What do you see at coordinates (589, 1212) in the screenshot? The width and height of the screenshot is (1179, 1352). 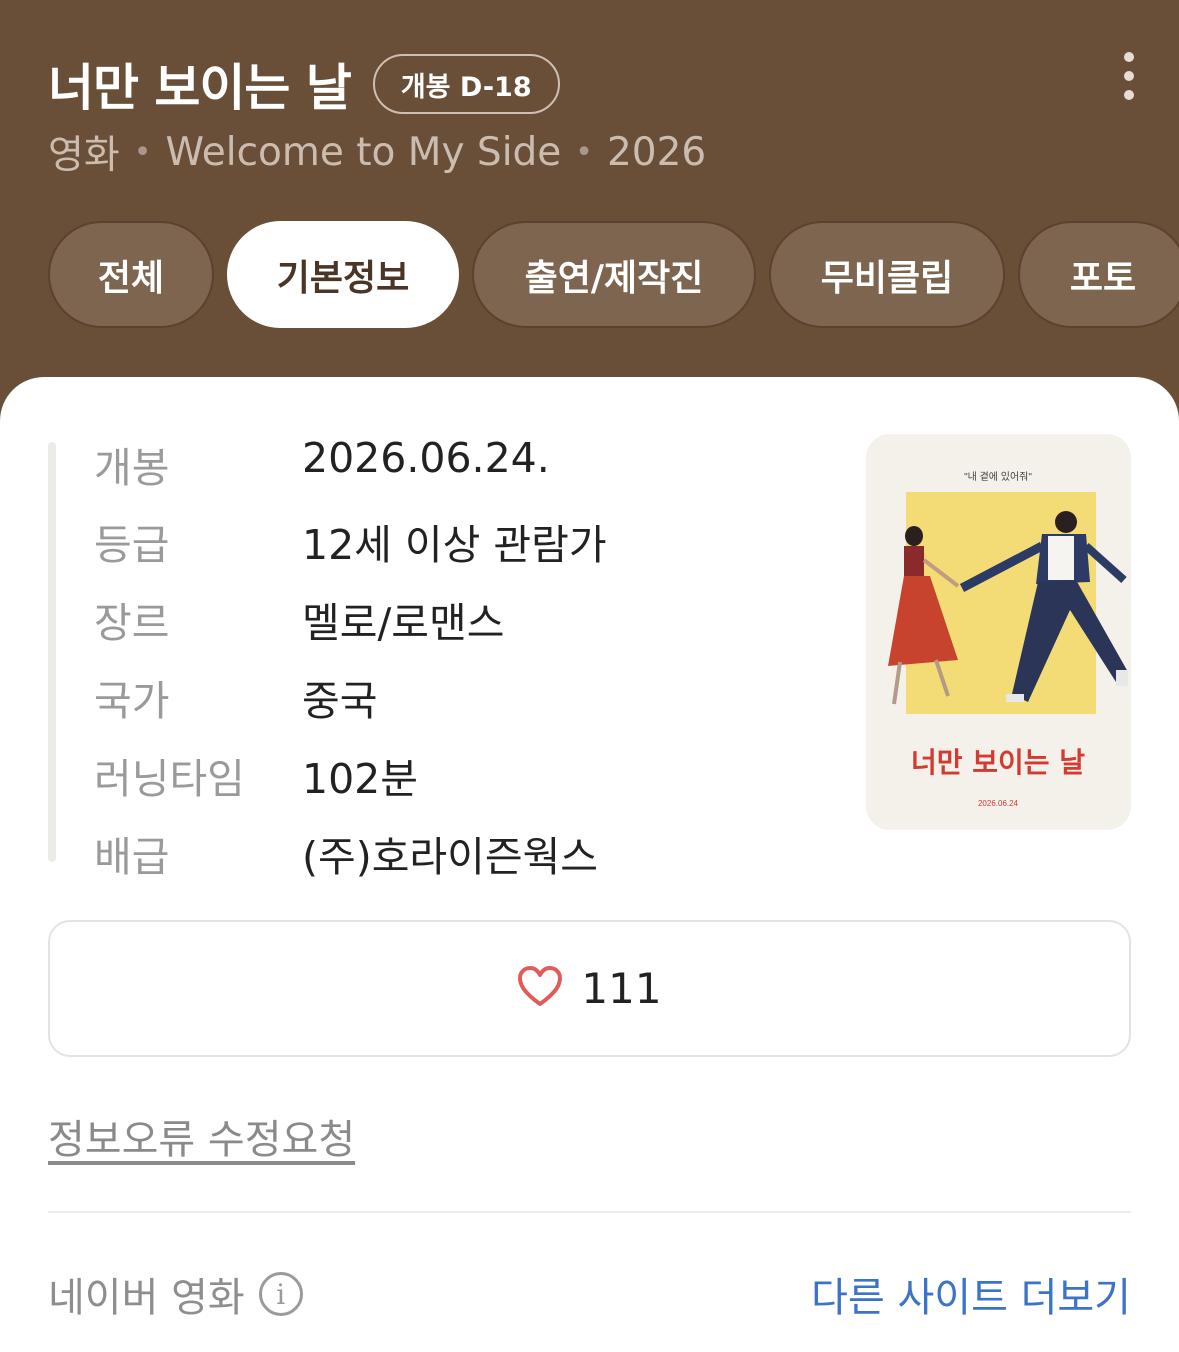 I see `section-divider` at bounding box center [589, 1212].